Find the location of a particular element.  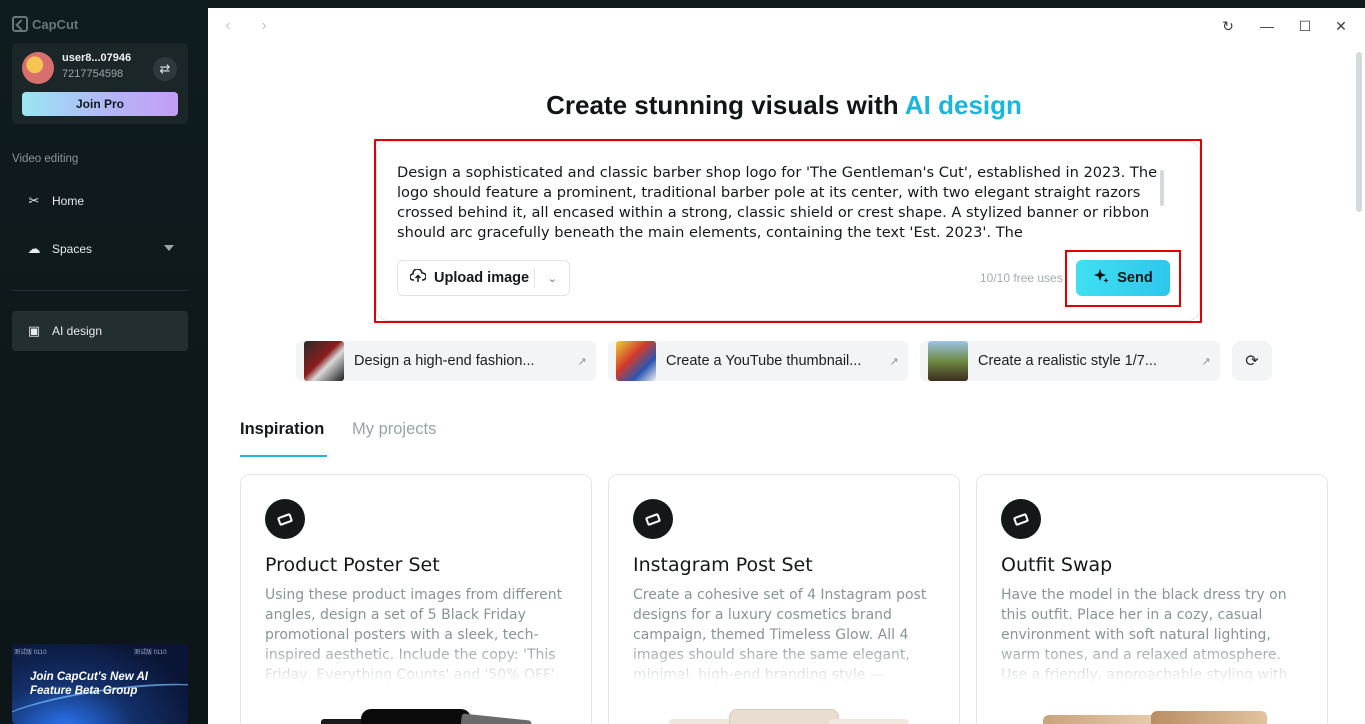

headline-prefix: Create stunning visuals with is located at coordinates (725, 105).